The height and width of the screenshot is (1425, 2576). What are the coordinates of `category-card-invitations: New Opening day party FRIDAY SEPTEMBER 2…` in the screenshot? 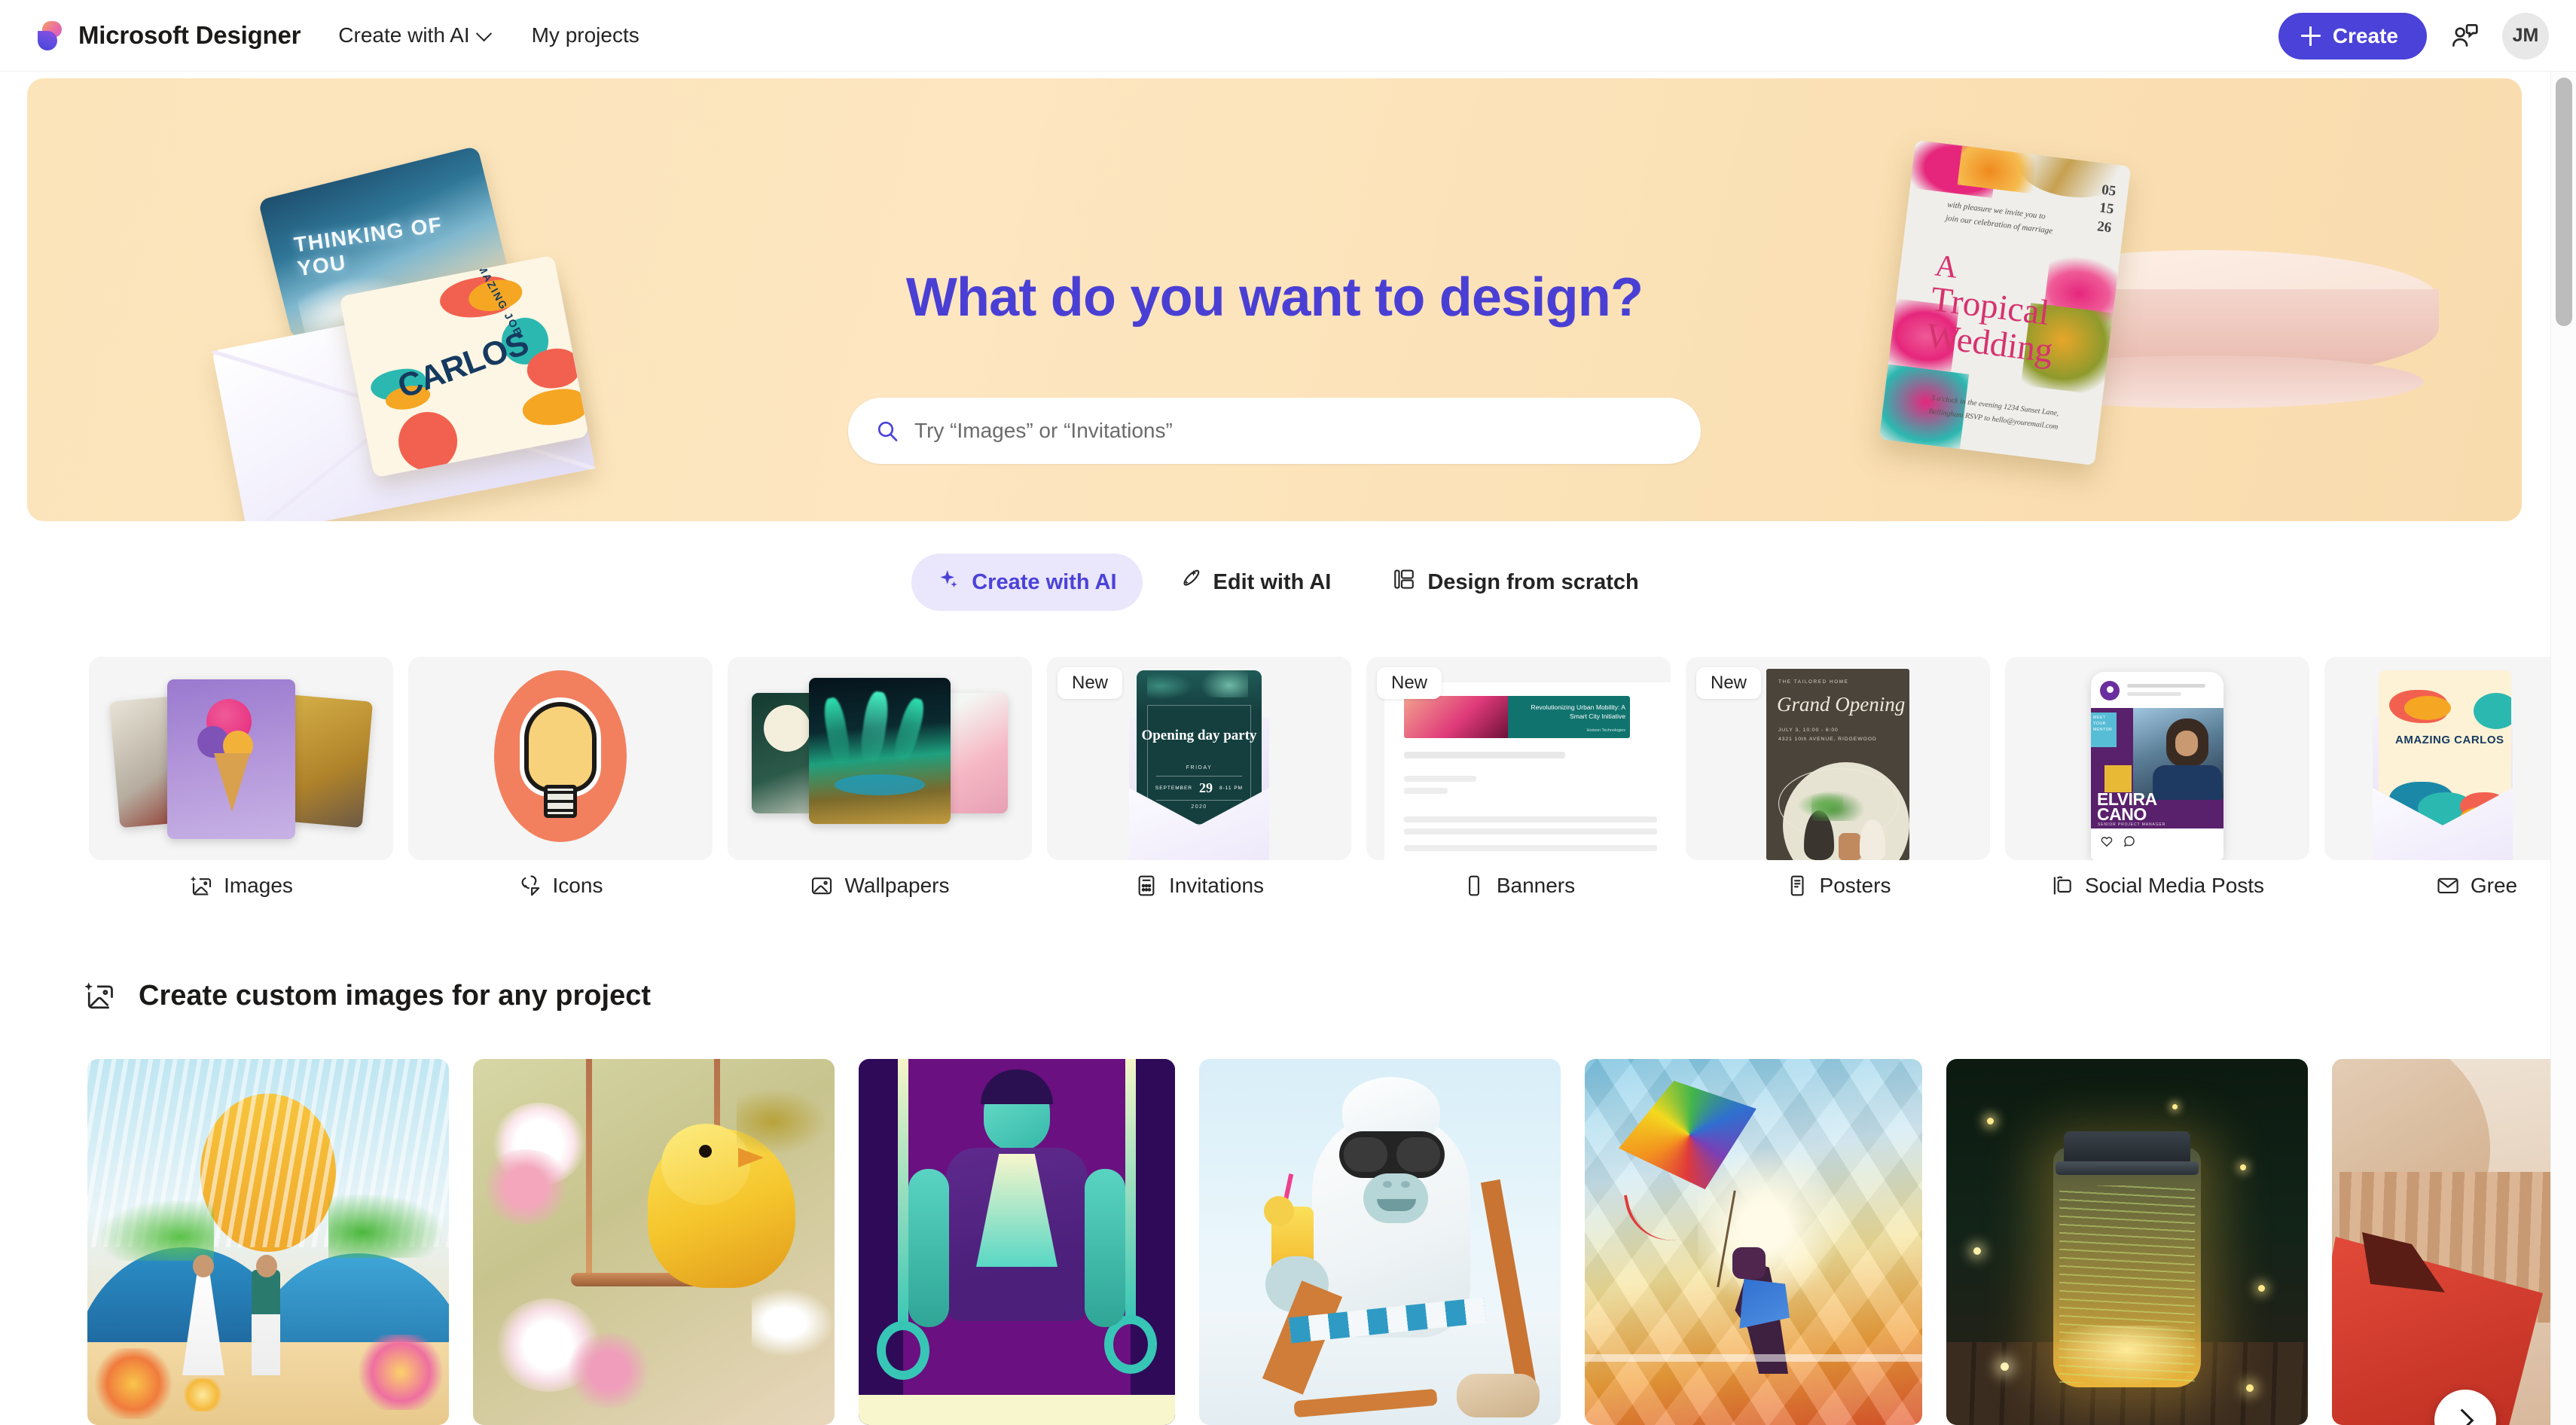 It's located at (1199, 758).